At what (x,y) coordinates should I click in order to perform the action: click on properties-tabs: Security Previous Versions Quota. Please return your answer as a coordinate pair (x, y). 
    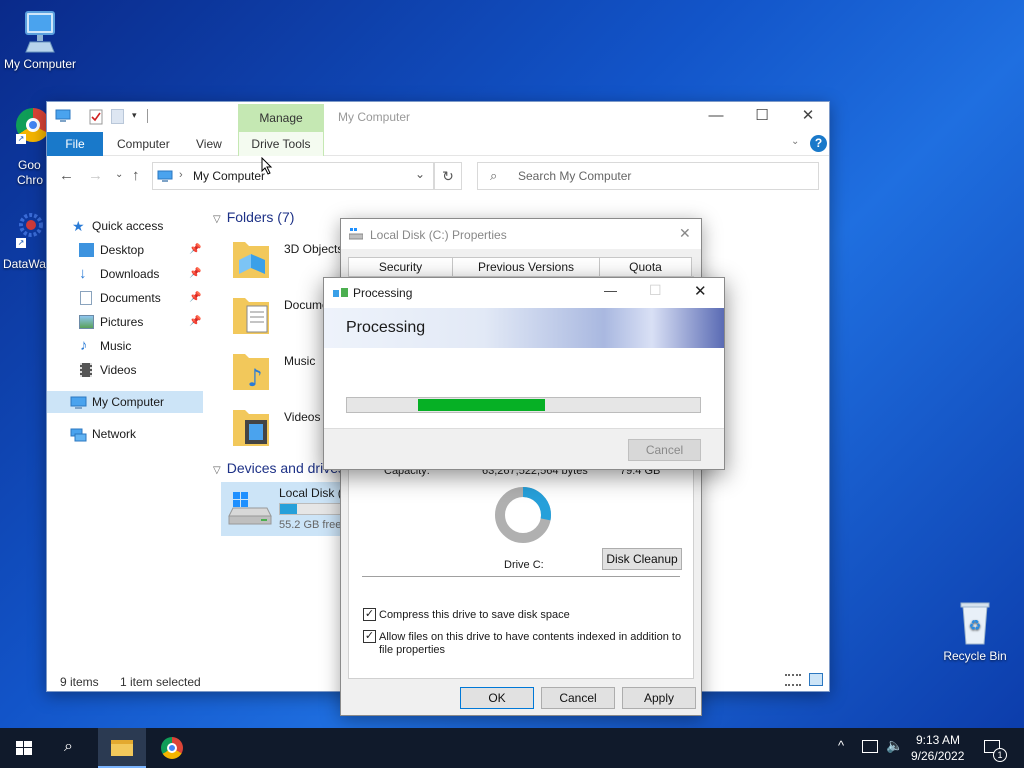
    Looking at the image, I should click on (520, 267).